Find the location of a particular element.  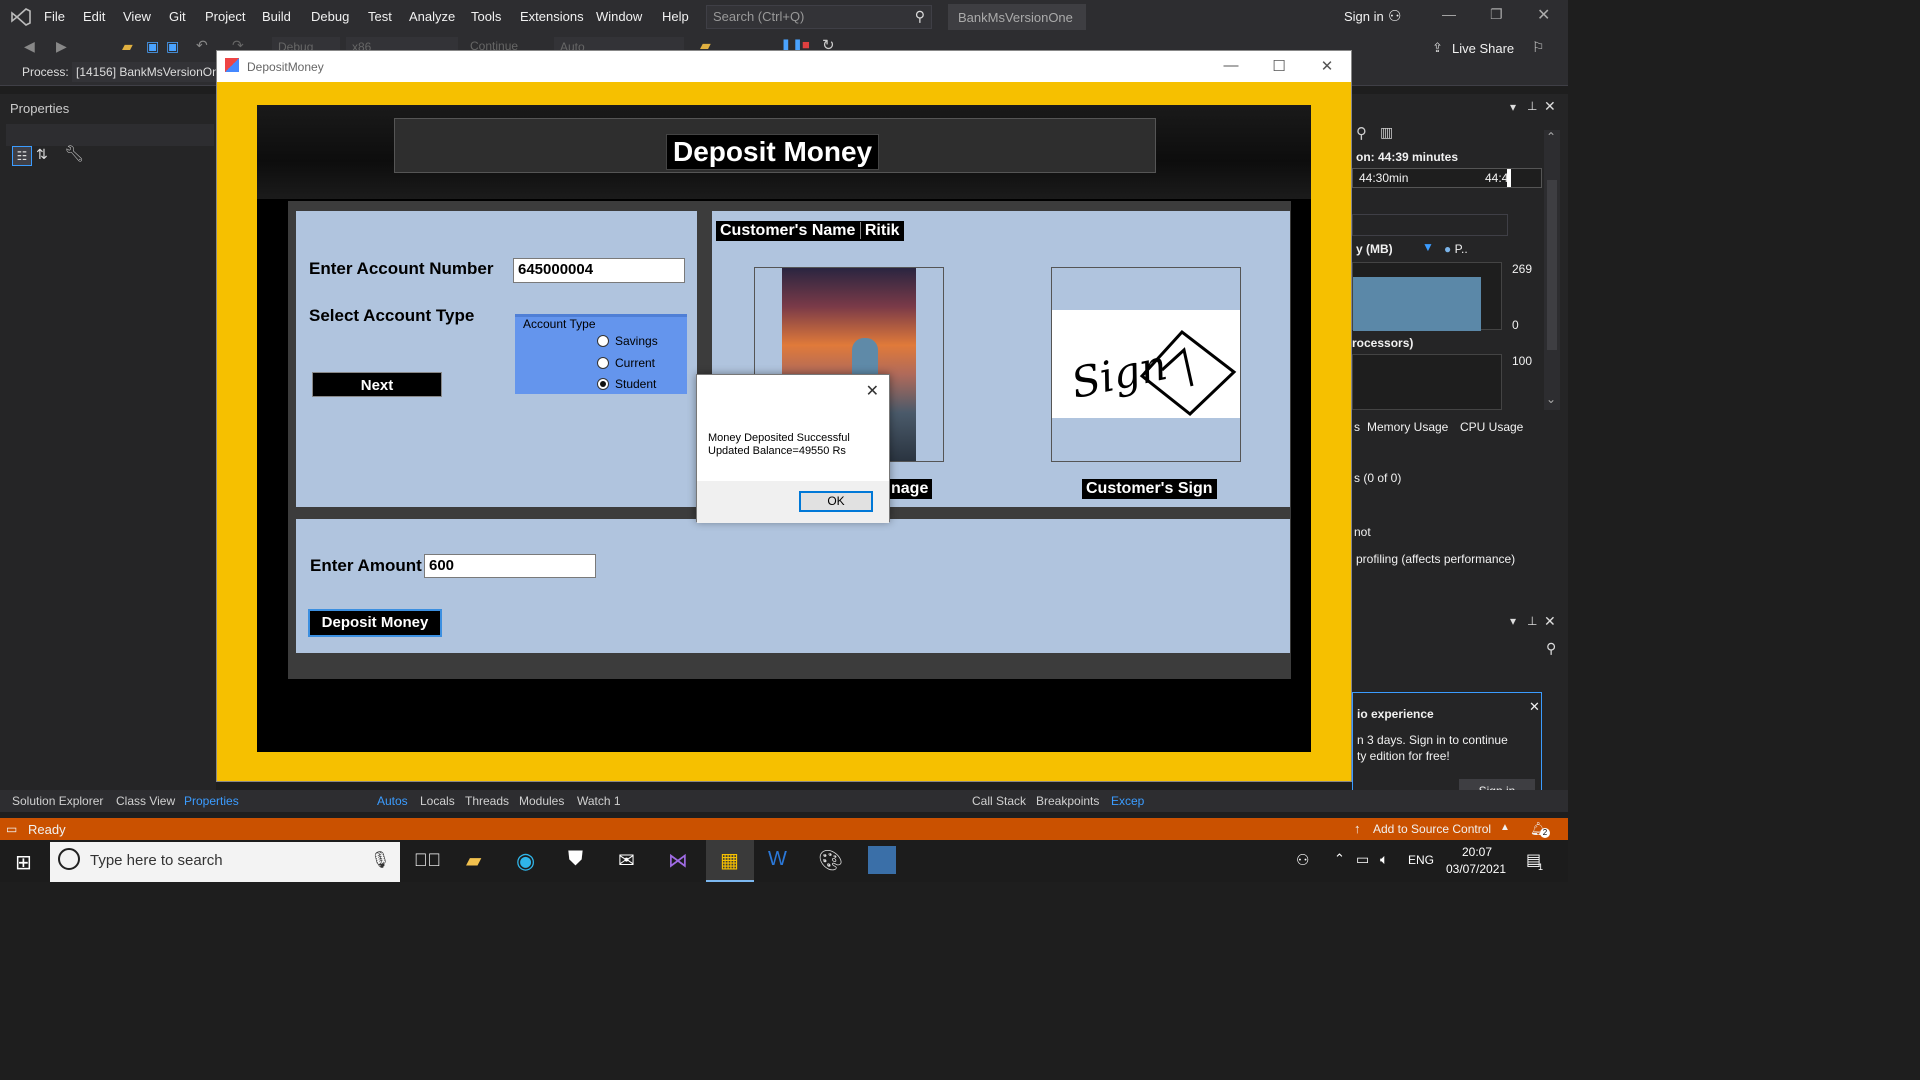

menu-edit: Edit is located at coordinates (94, 16).